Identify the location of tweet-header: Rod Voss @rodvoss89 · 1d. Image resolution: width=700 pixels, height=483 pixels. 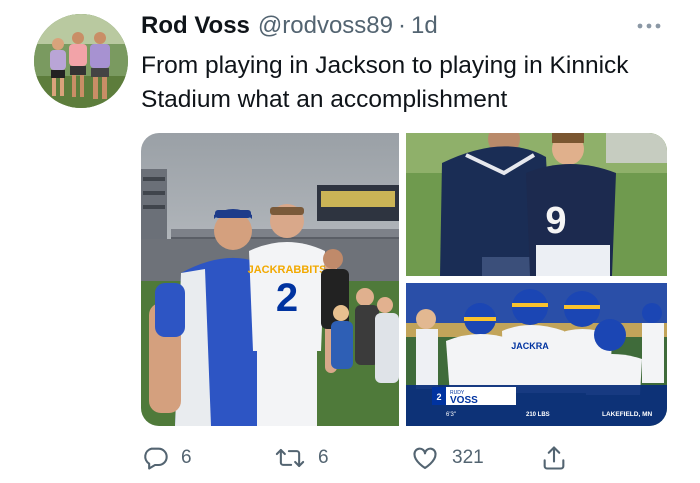
(289, 28).